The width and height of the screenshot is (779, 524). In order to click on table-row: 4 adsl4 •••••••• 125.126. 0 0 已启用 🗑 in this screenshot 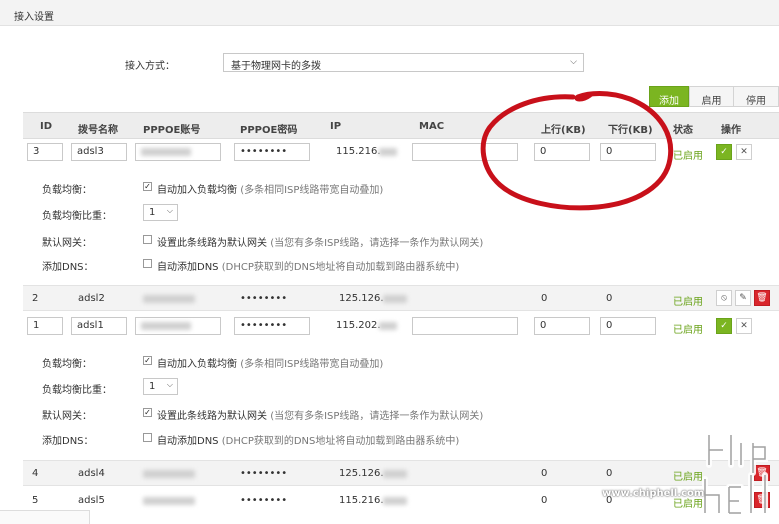, I will do `click(401, 473)`.